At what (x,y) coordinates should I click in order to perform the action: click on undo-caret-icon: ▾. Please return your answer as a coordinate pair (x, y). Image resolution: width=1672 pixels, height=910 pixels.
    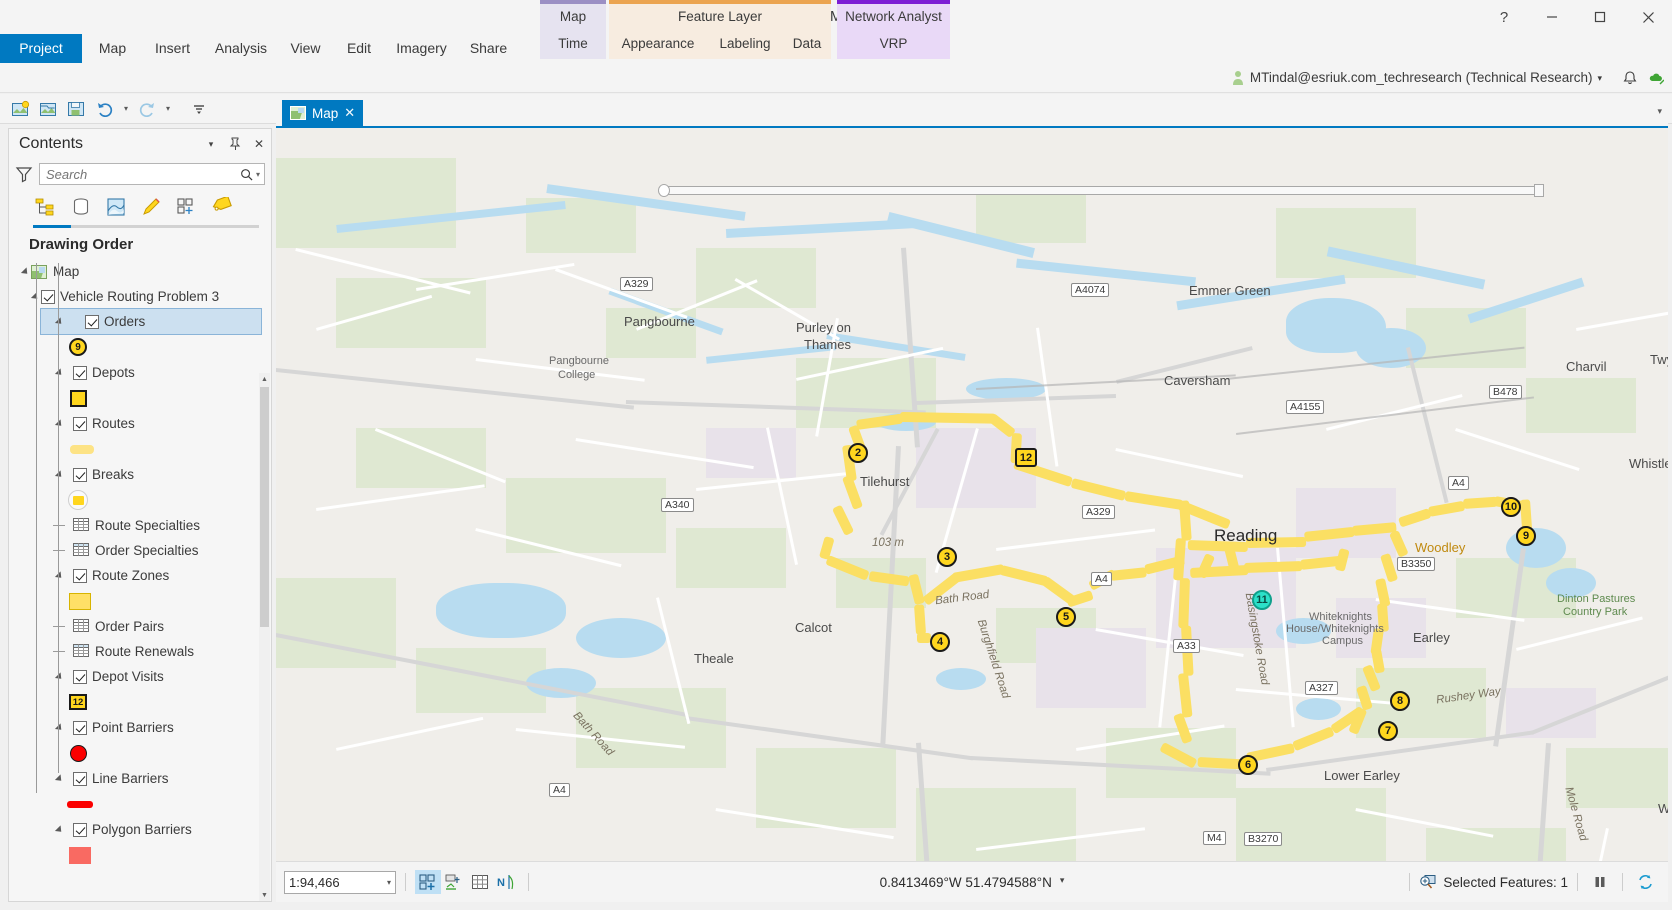
    Looking at the image, I should click on (126, 108).